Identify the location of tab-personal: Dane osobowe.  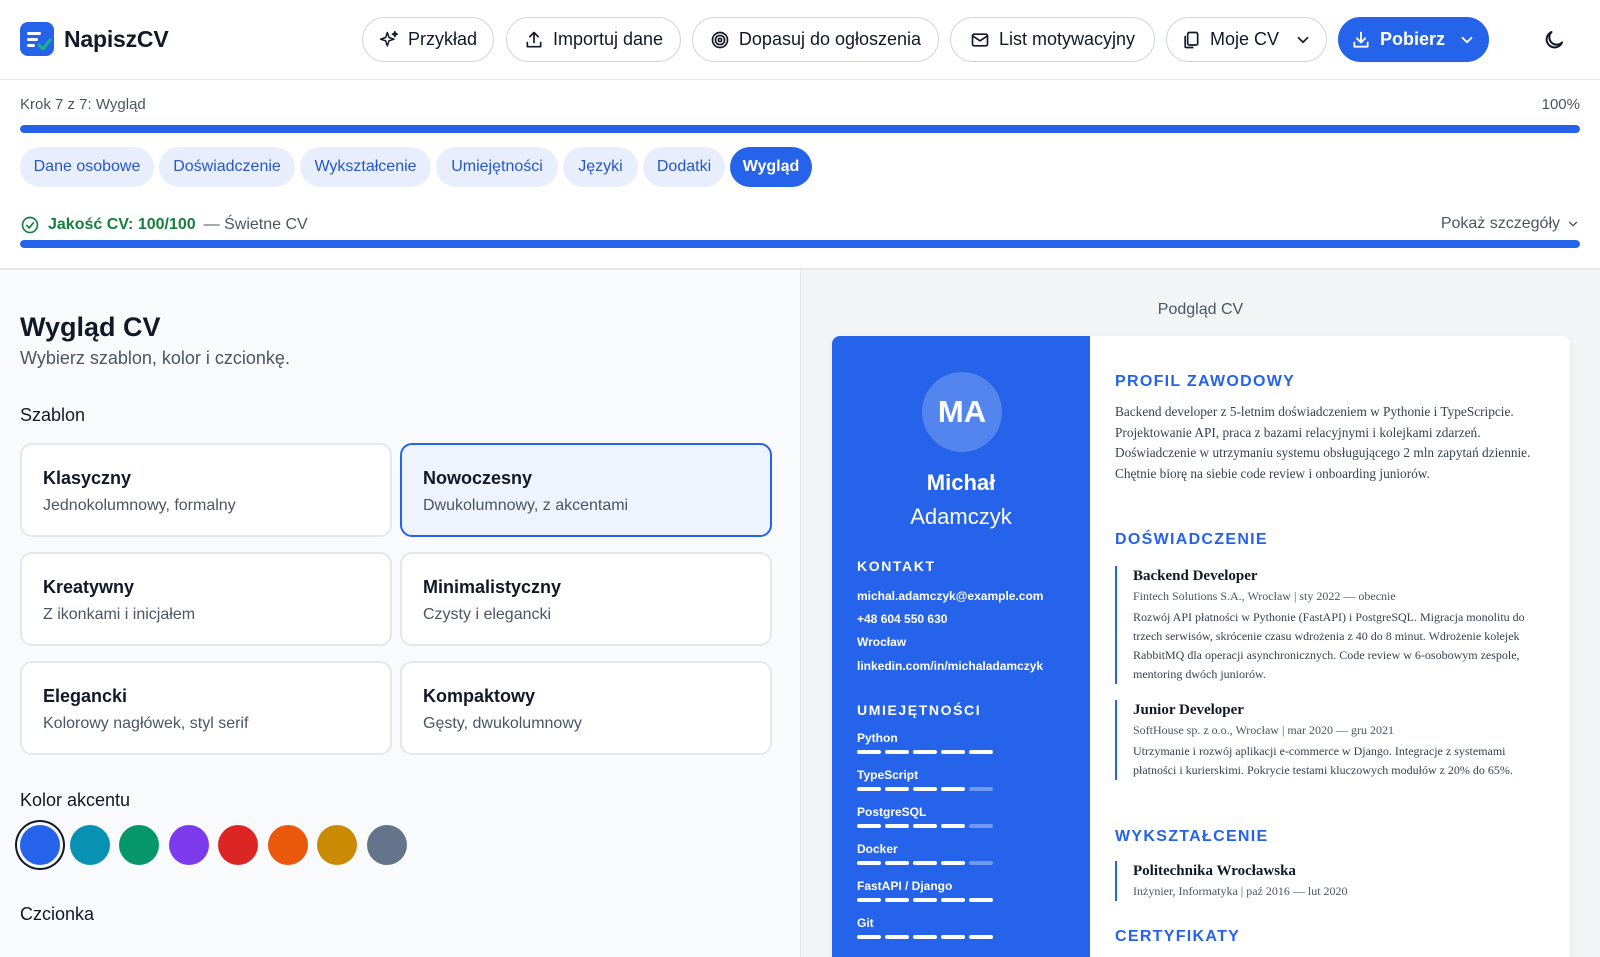
(87, 167).